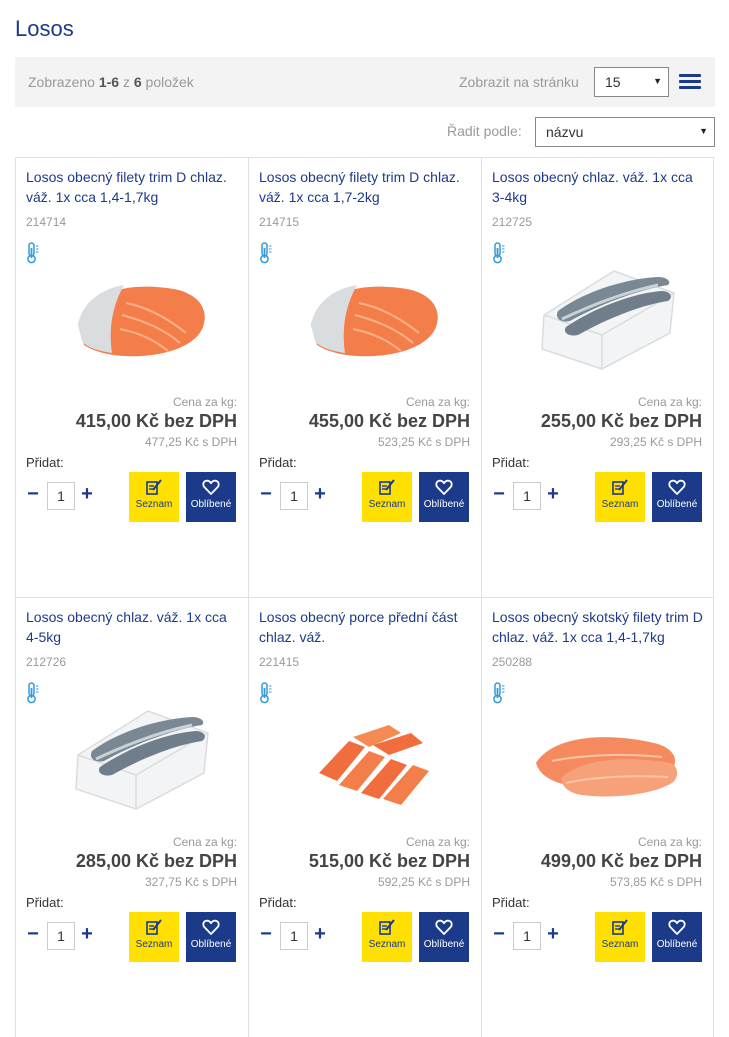  I want to click on price-with-vat: 293,25 Kč s DPH, so click(655, 442).